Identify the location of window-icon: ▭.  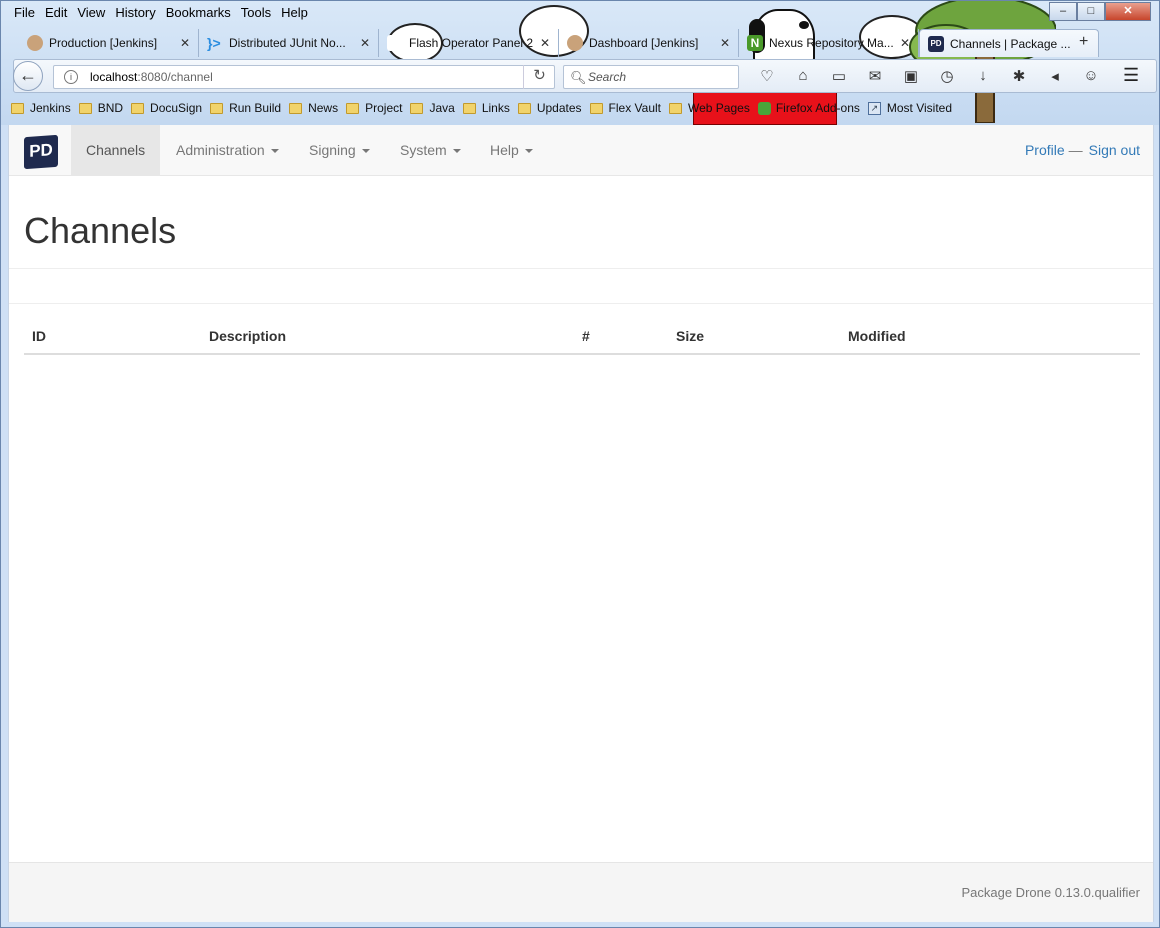
(839, 76).